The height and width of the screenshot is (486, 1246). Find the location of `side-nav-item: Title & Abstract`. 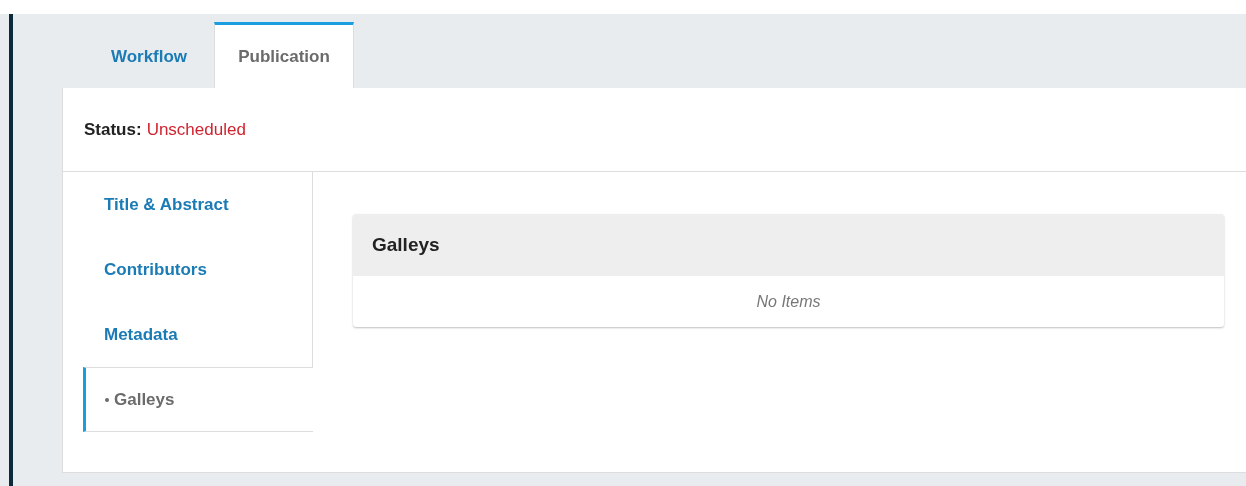

side-nav-item: Title & Abstract is located at coordinates (188, 204).